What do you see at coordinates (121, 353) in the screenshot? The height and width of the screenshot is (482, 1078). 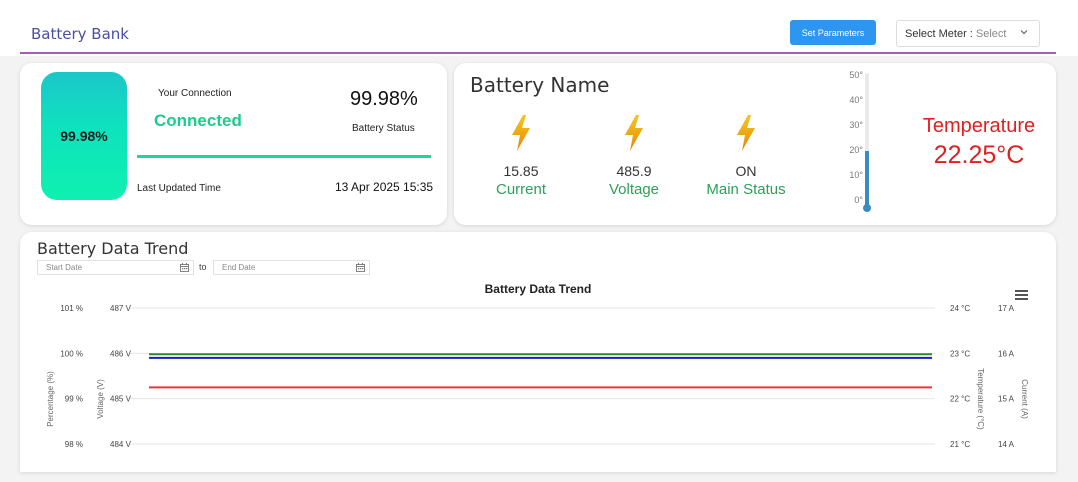 I see `voltage-tick-label: 486 V` at bounding box center [121, 353].